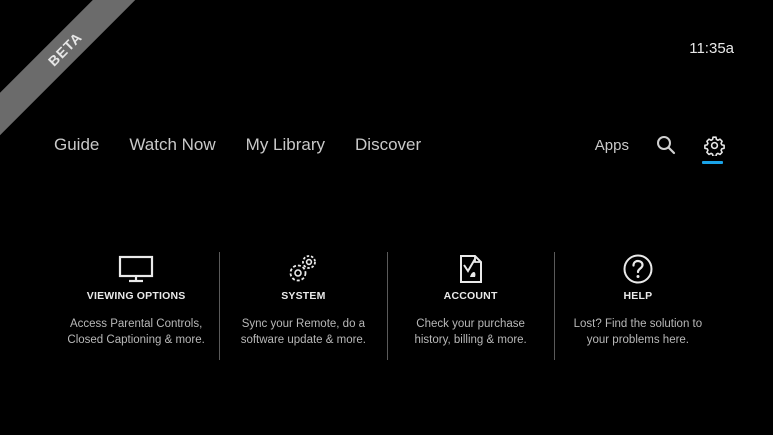 The image size is (773, 435). What do you see at coordinates (303, 296) in the screenshot?
I see `panel-title: SYSTEM` at bounding box center [303, 296].